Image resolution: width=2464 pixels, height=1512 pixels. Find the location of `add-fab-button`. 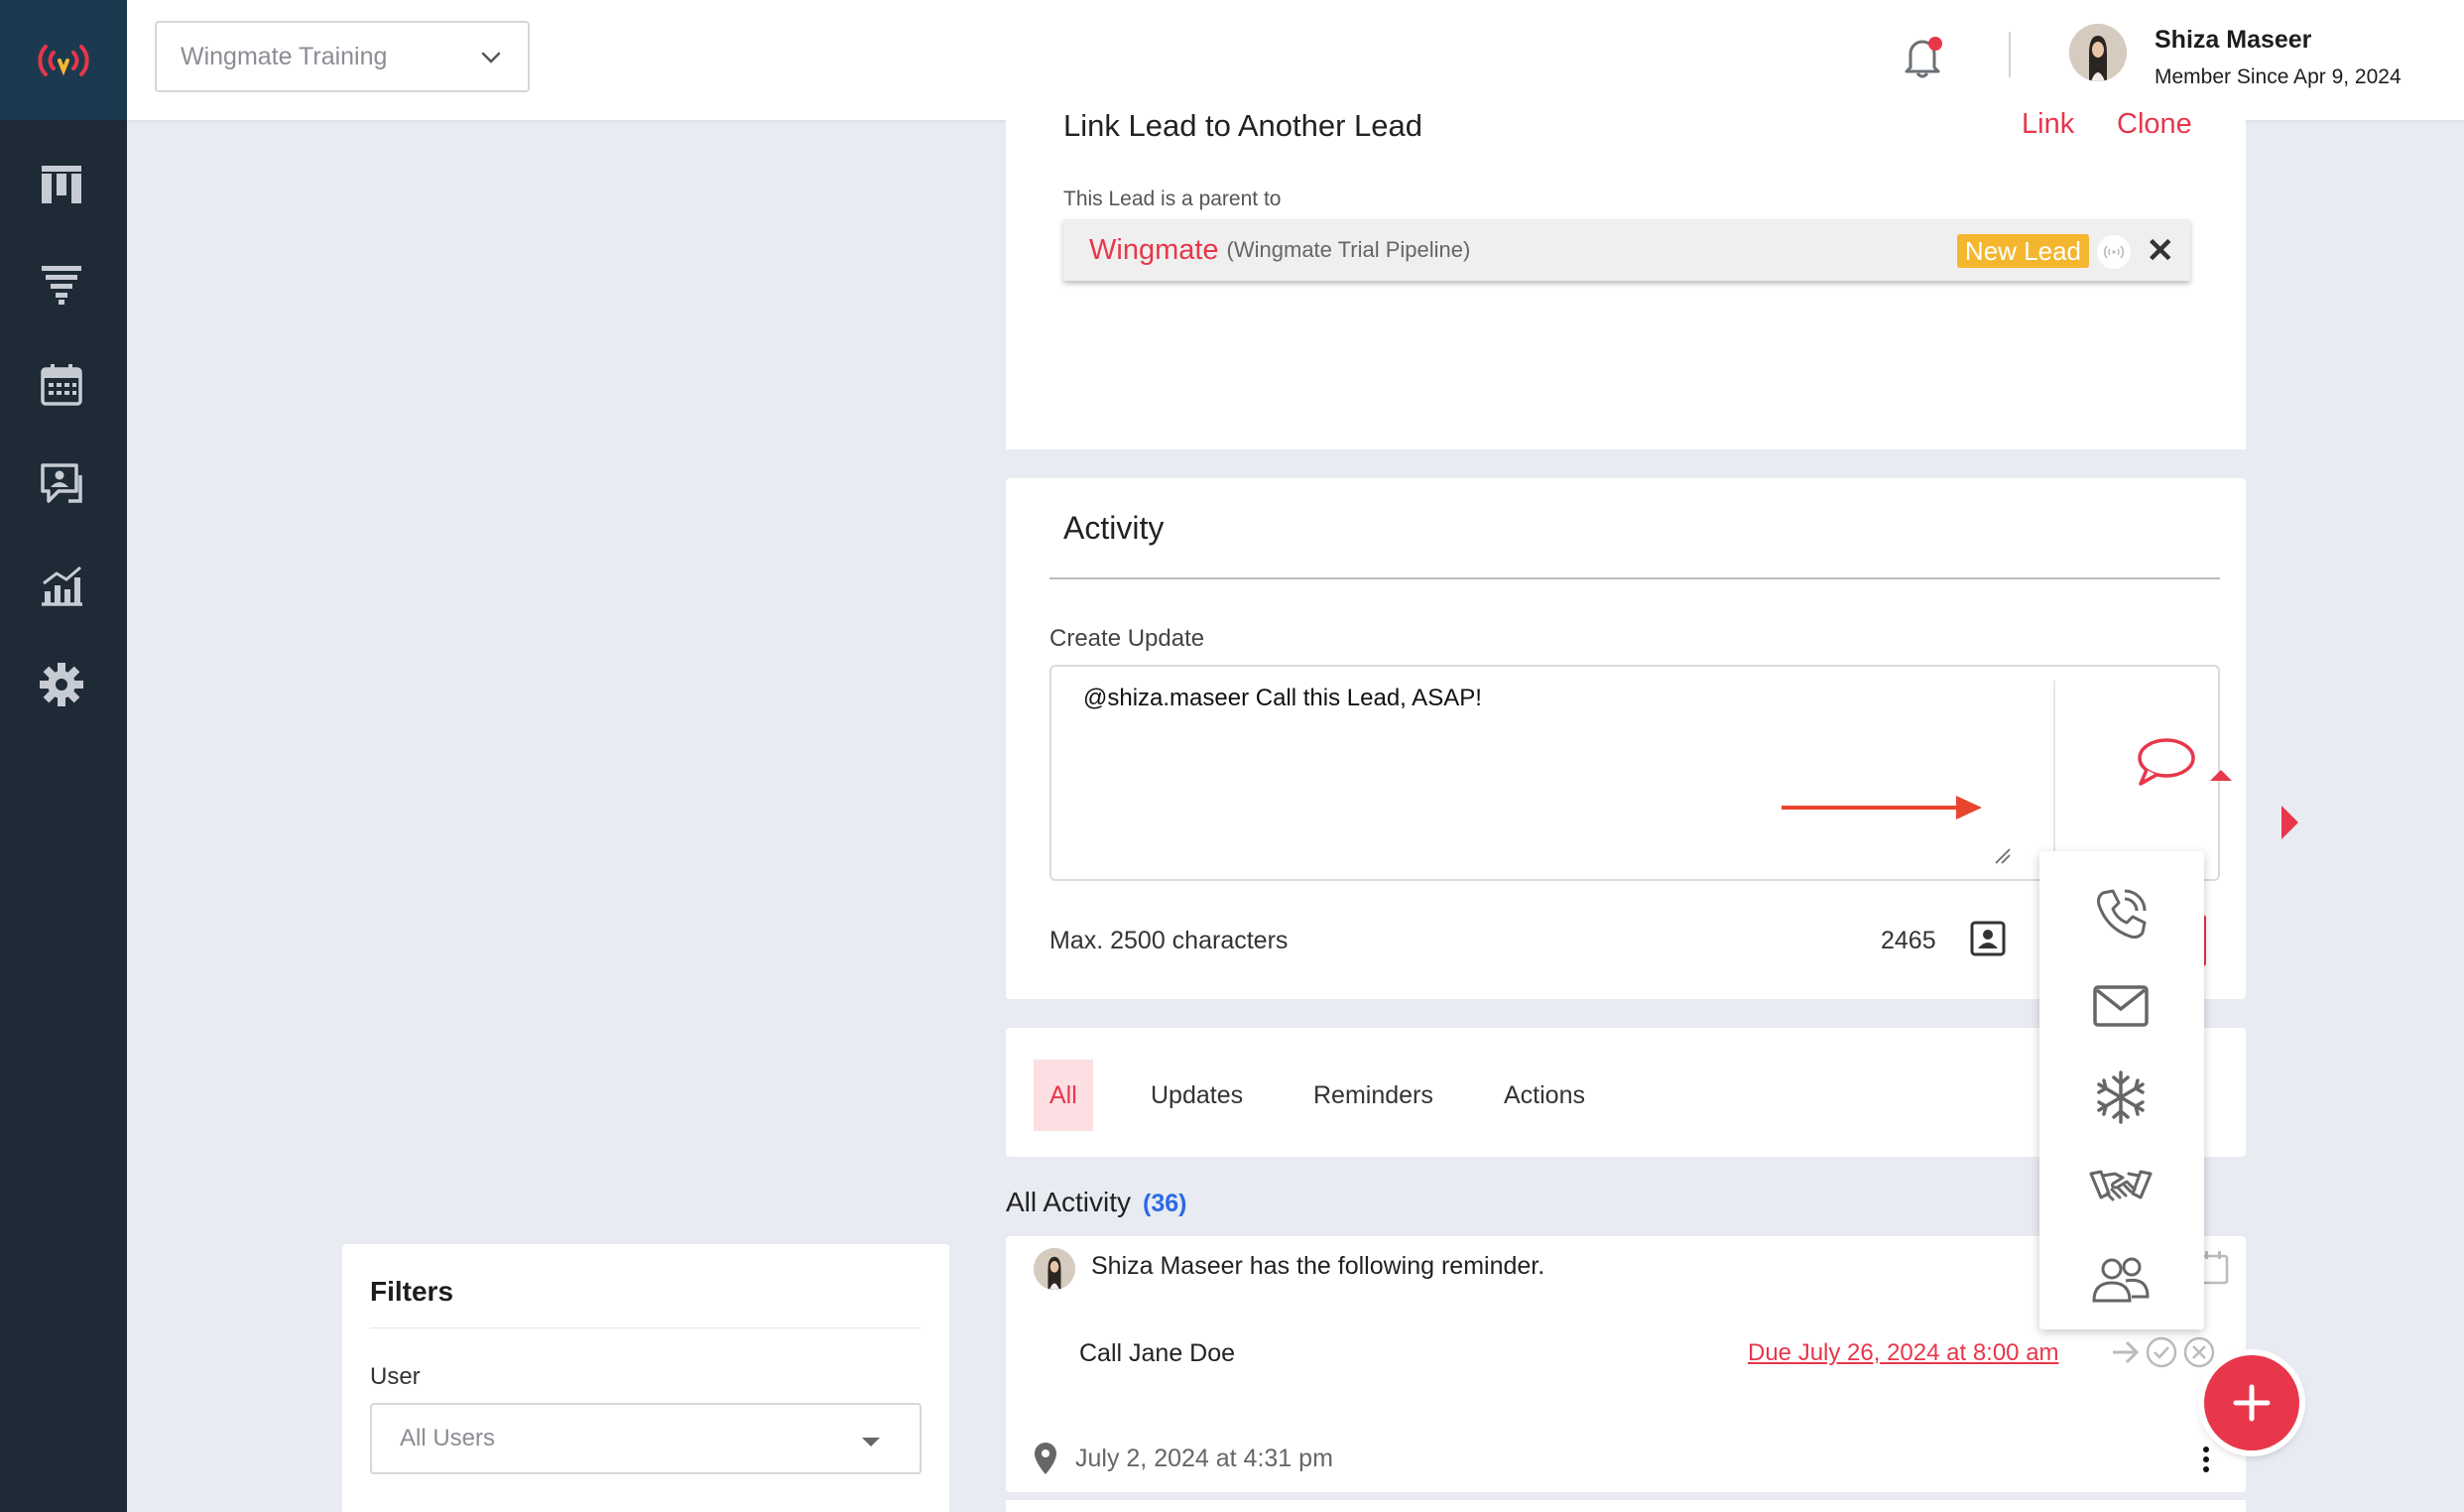

add-fab-button is located at coordinates (2251, 1402).